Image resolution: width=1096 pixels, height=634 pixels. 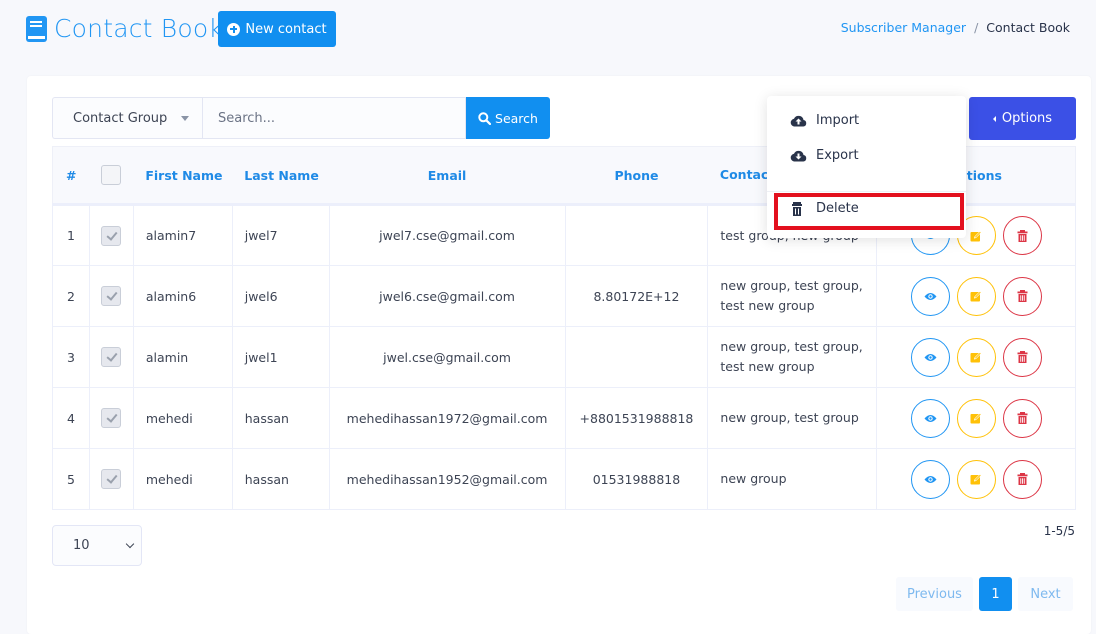 What do you see at coordinates (636, 418) in the screenshot?
I see `cell-phone: +8801531988818` at bounding box center [636, 418].